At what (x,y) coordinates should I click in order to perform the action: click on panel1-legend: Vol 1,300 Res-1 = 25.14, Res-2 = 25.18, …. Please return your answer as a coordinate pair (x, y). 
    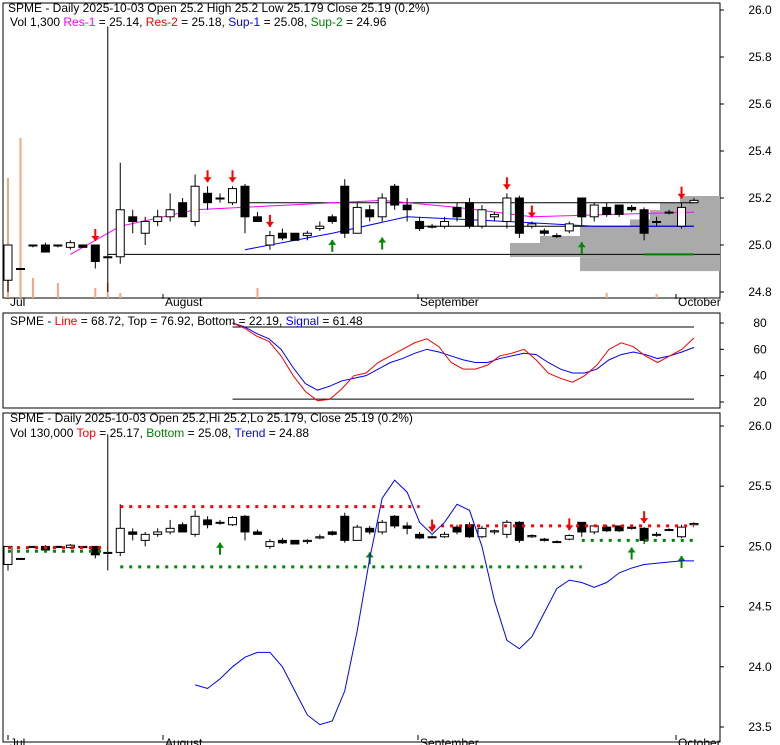
    Looking at the image, I should click on (198, 22).